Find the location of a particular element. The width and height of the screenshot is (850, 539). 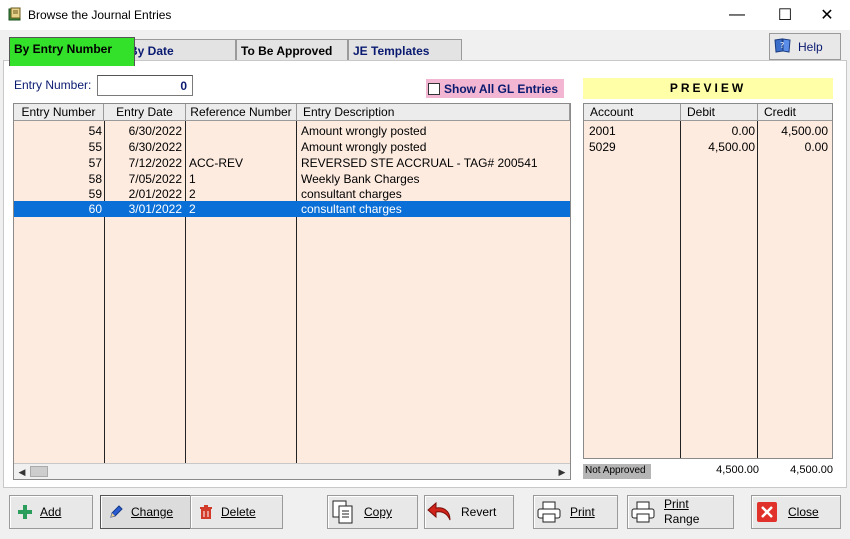

total-debit: 4,500.00 is located at coordinates (737, 470).